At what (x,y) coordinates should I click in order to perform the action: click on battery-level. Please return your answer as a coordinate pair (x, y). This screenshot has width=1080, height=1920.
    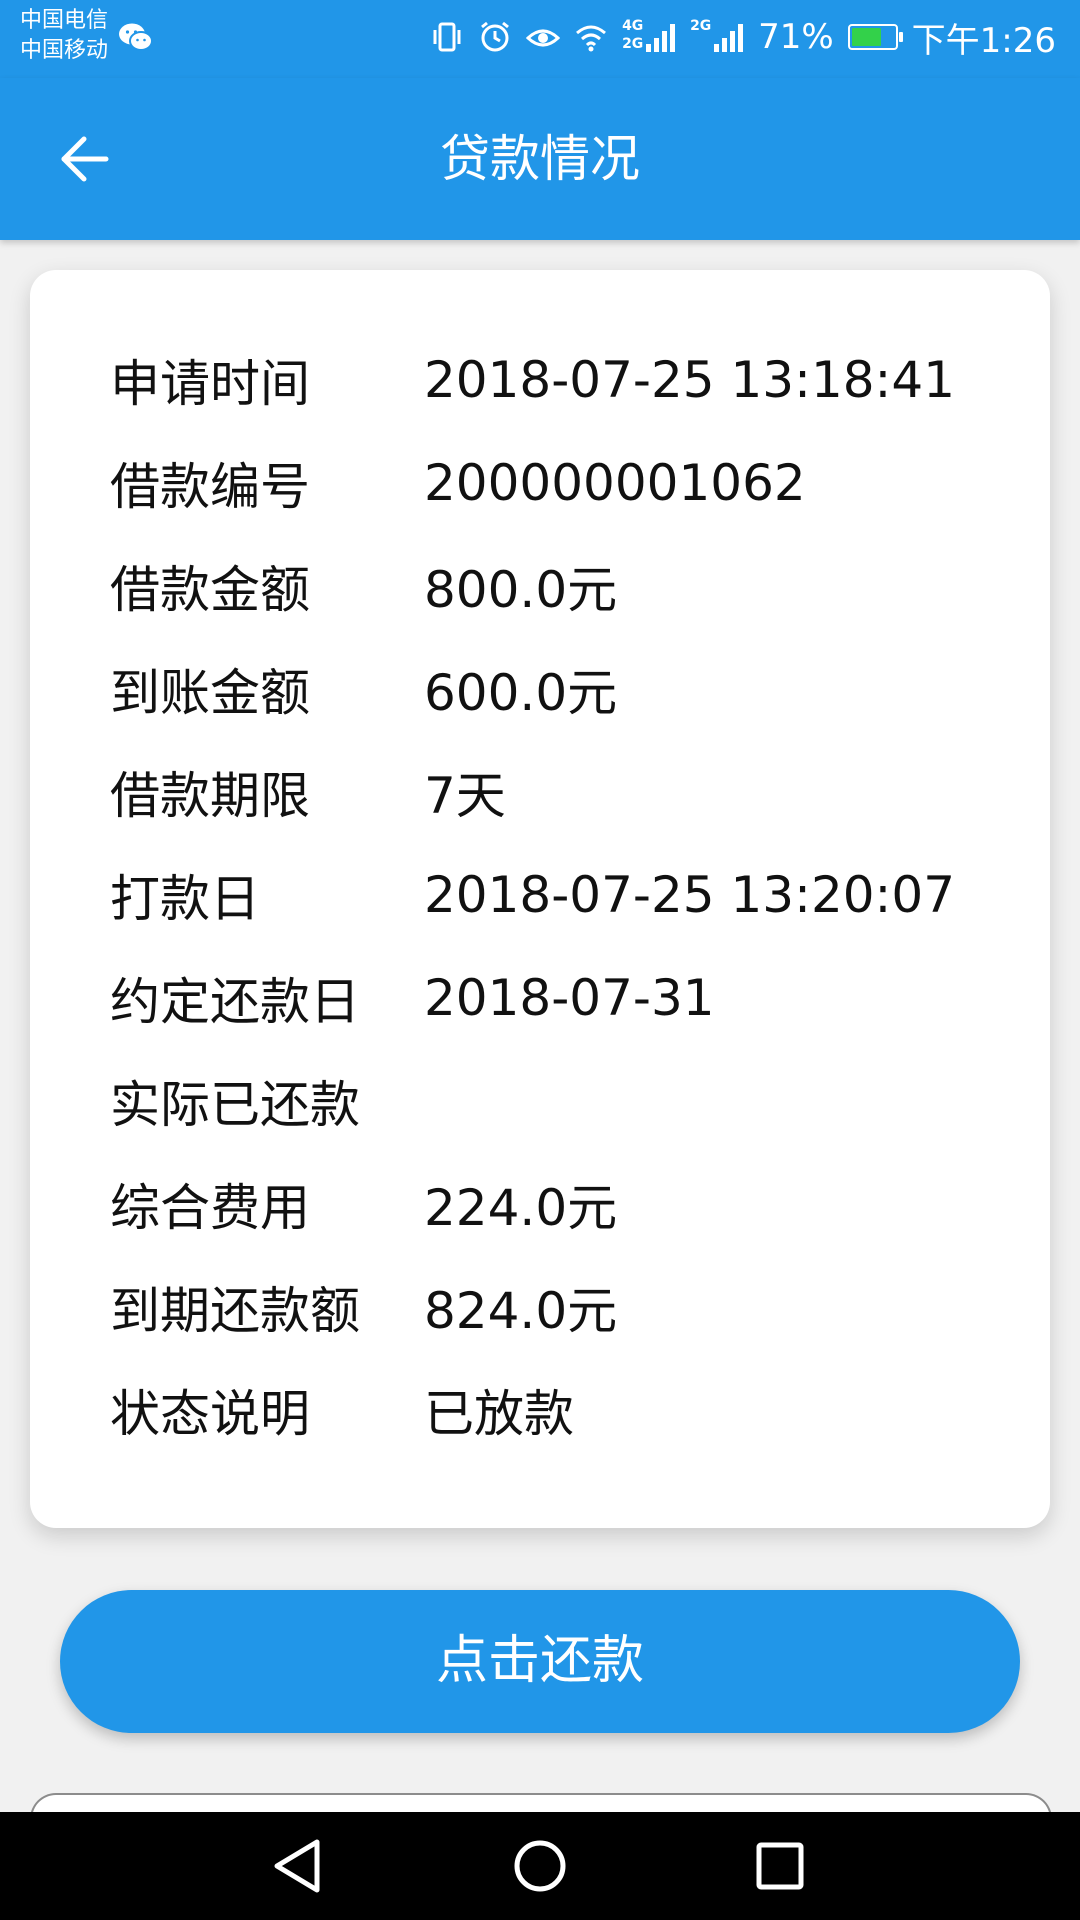
    Looking at the image, I should click on (866, 37).